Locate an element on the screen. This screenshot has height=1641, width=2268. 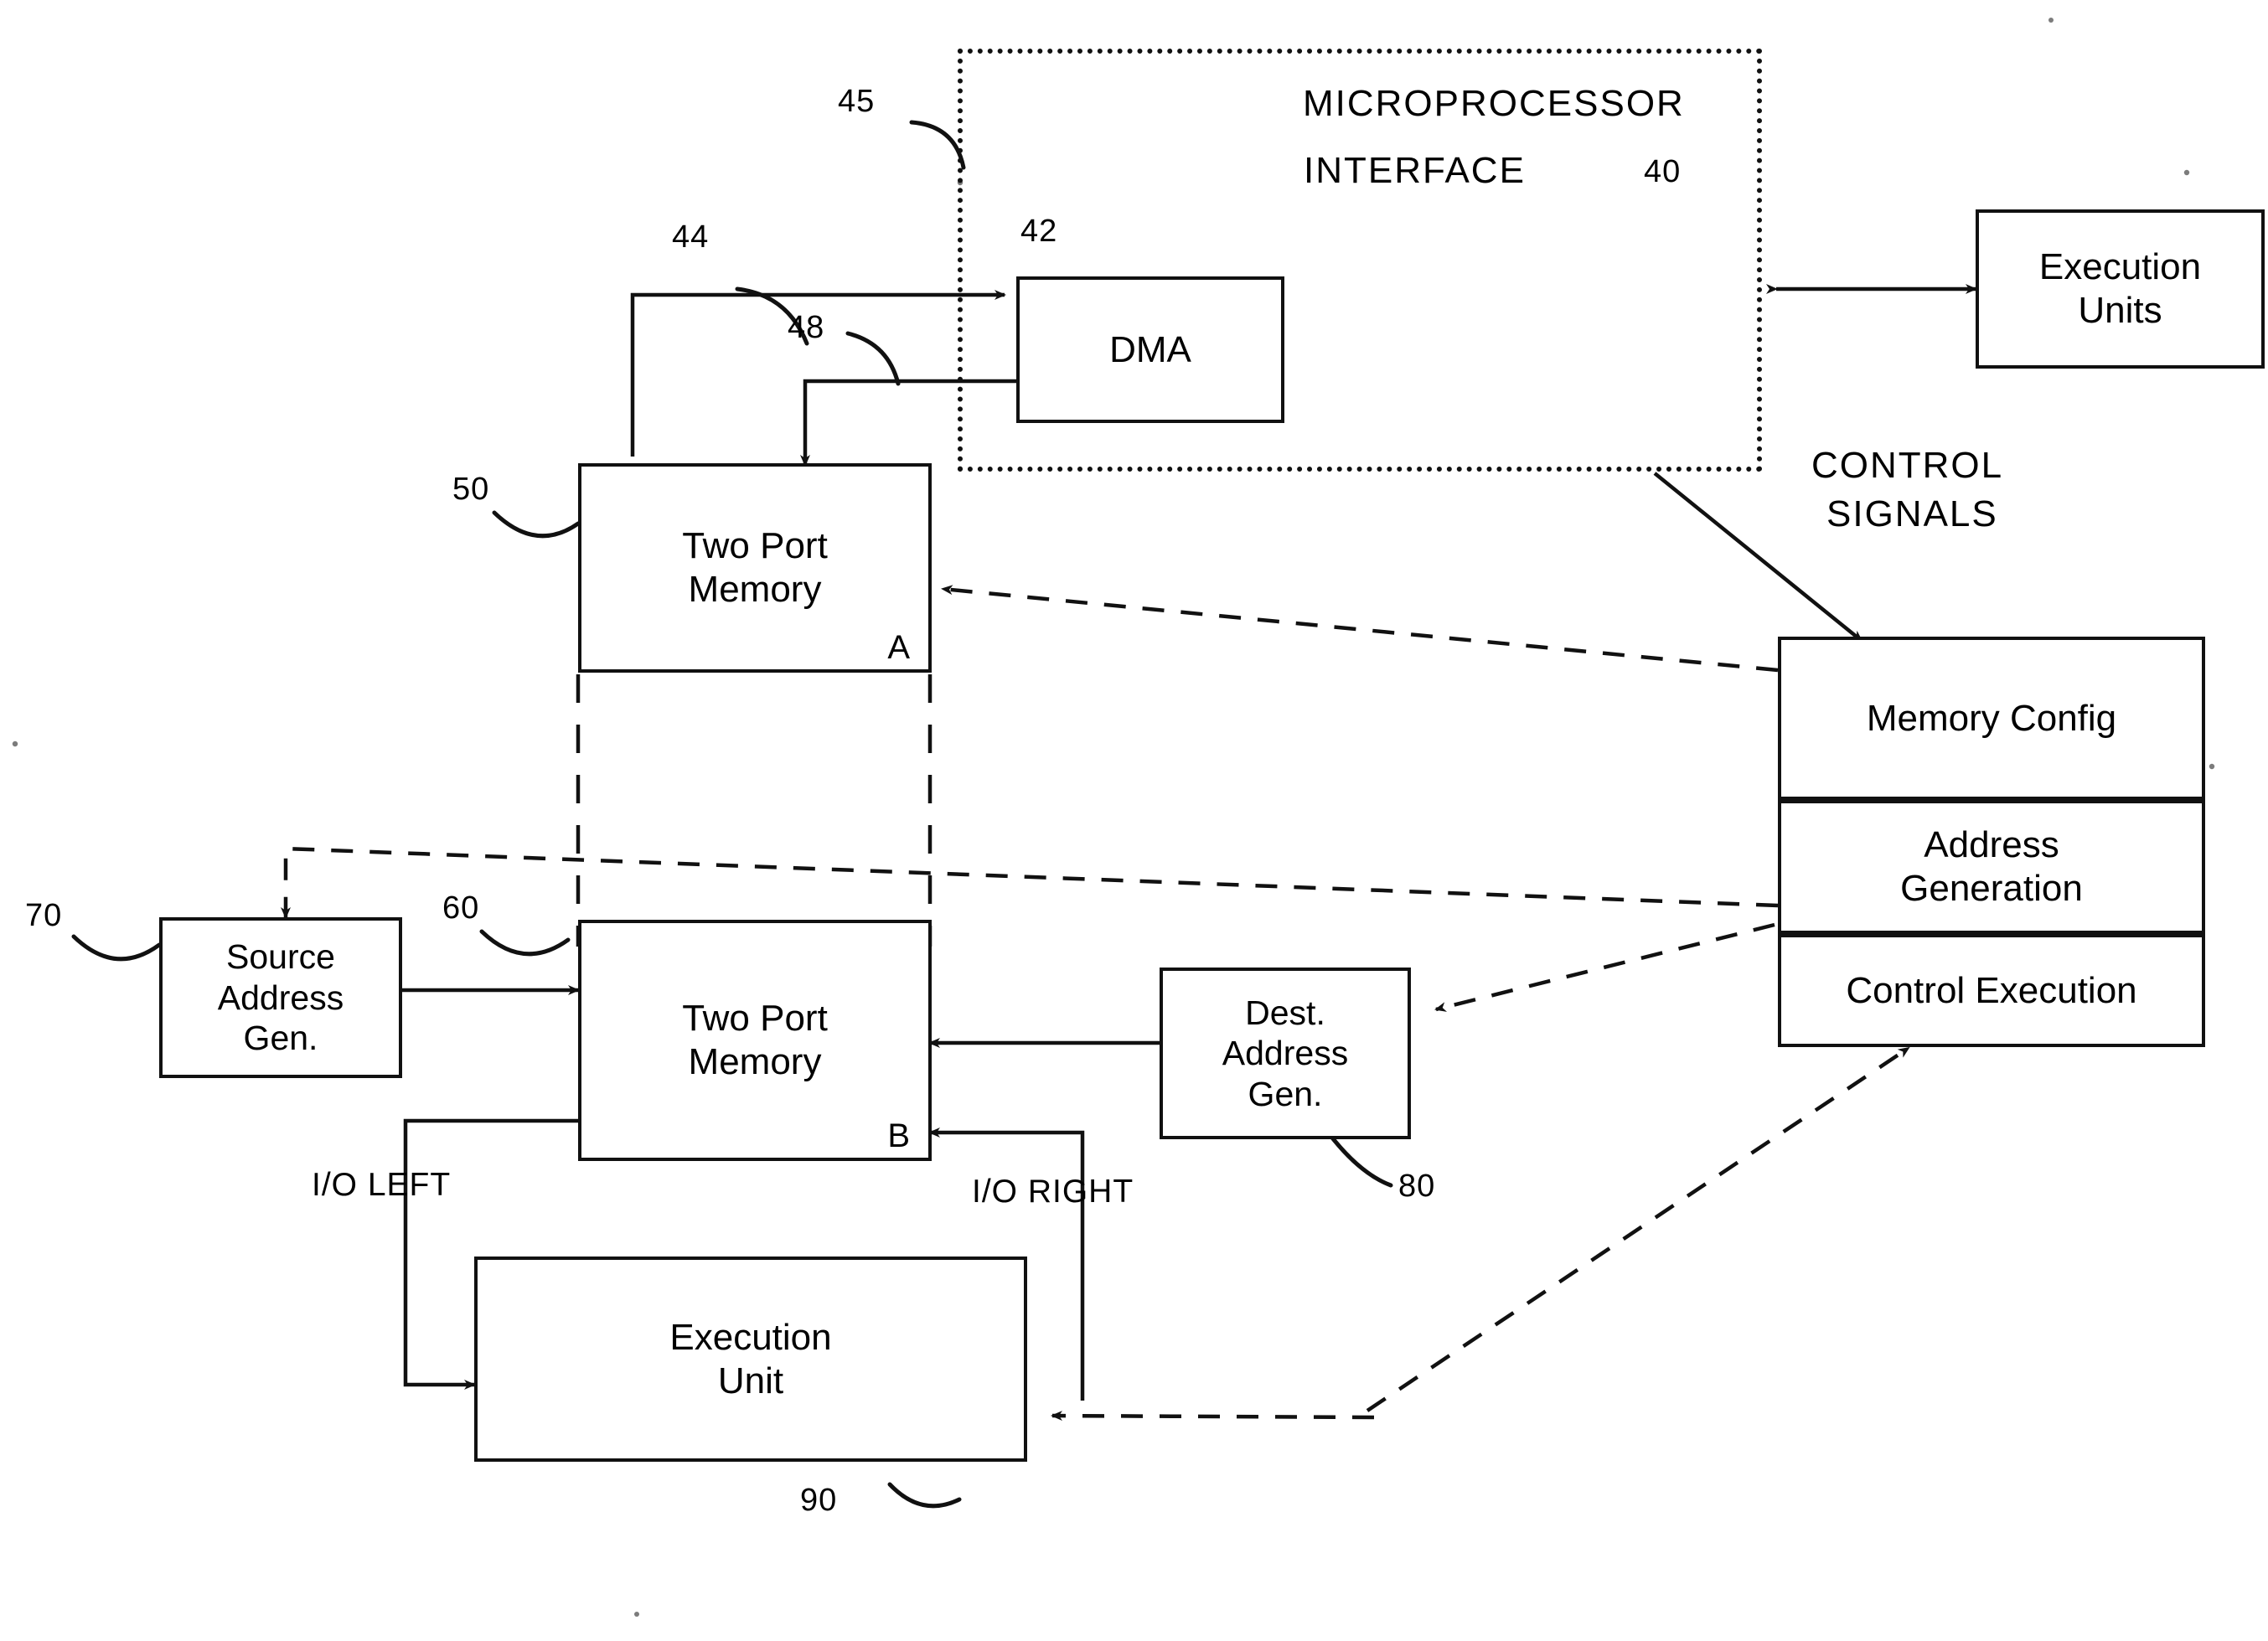
box-memory-config-label: Memory Config is located at coordinates (1991, 718).